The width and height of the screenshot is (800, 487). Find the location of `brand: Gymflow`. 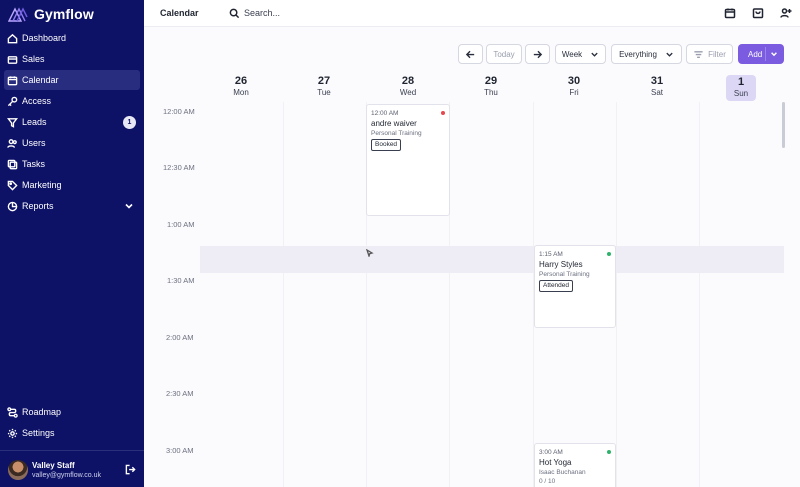

brand: Gymflow is located at coordinates (51, 14).